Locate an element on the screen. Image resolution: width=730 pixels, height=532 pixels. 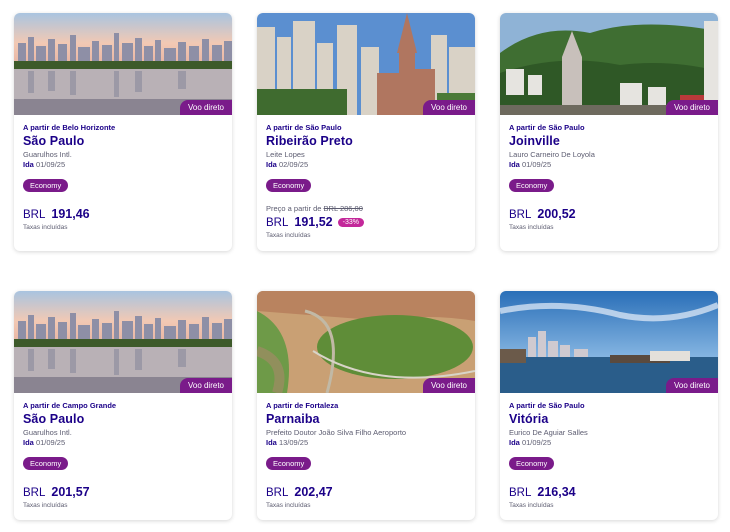
price-amount: 201,57 is located at coordinates (70, 492).